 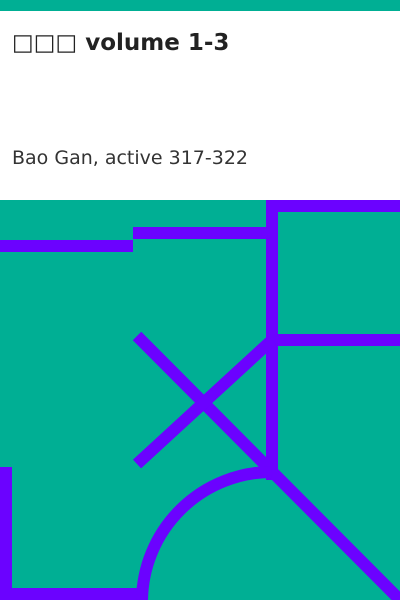 I want to click on book-title: □□□ volume 1-3, so click(x=121, y=43).